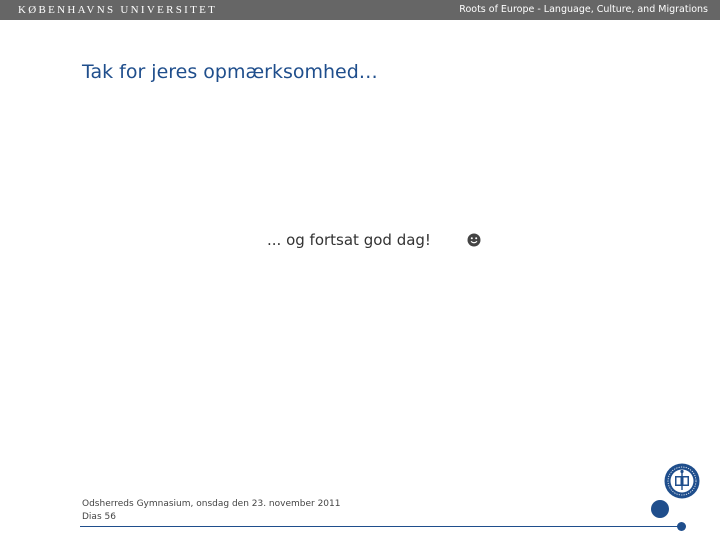  Describe the element at coordinates (349, 240) in the screenshot. I see `closing-text: ... og fortsat god dag!` at that location.